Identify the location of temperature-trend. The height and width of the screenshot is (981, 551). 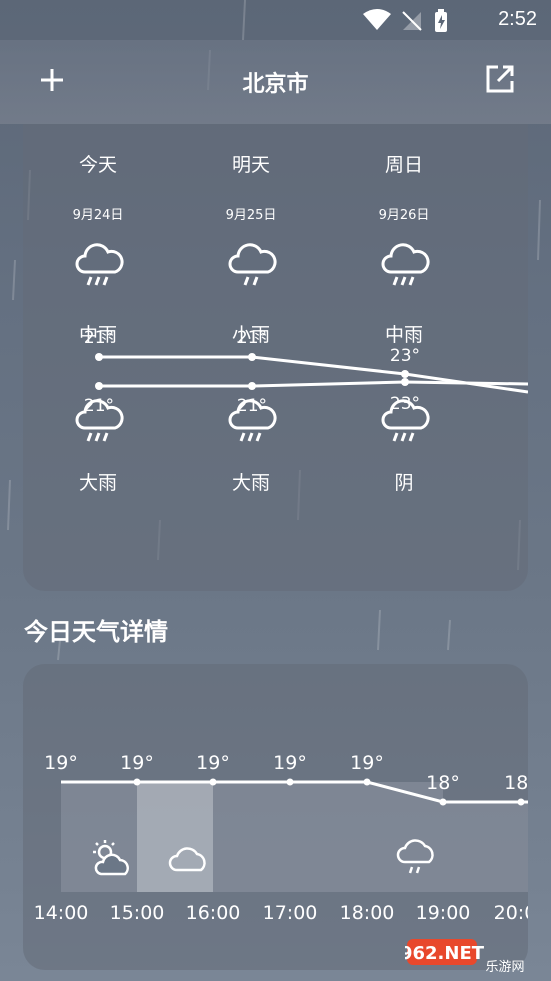
(311, 373).